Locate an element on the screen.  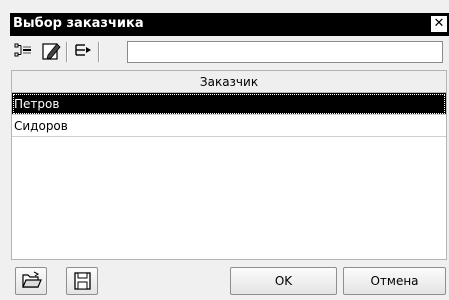
open-button is located at coordinates (31, 281).